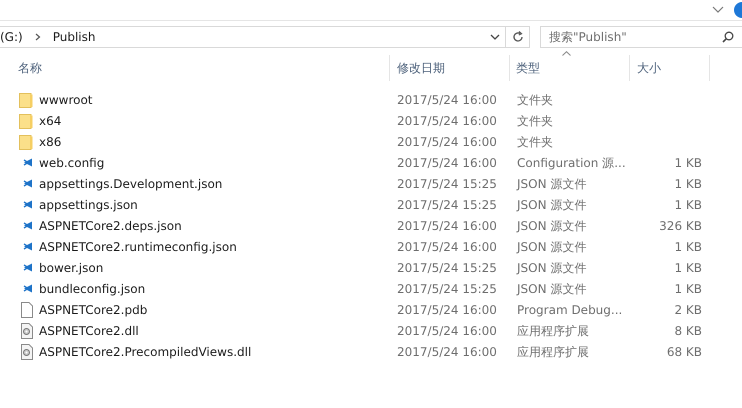 This screenshot has height=408, width=742. I want to click on file-name: ASPNETCore2.deps.json, so click(110, 225).